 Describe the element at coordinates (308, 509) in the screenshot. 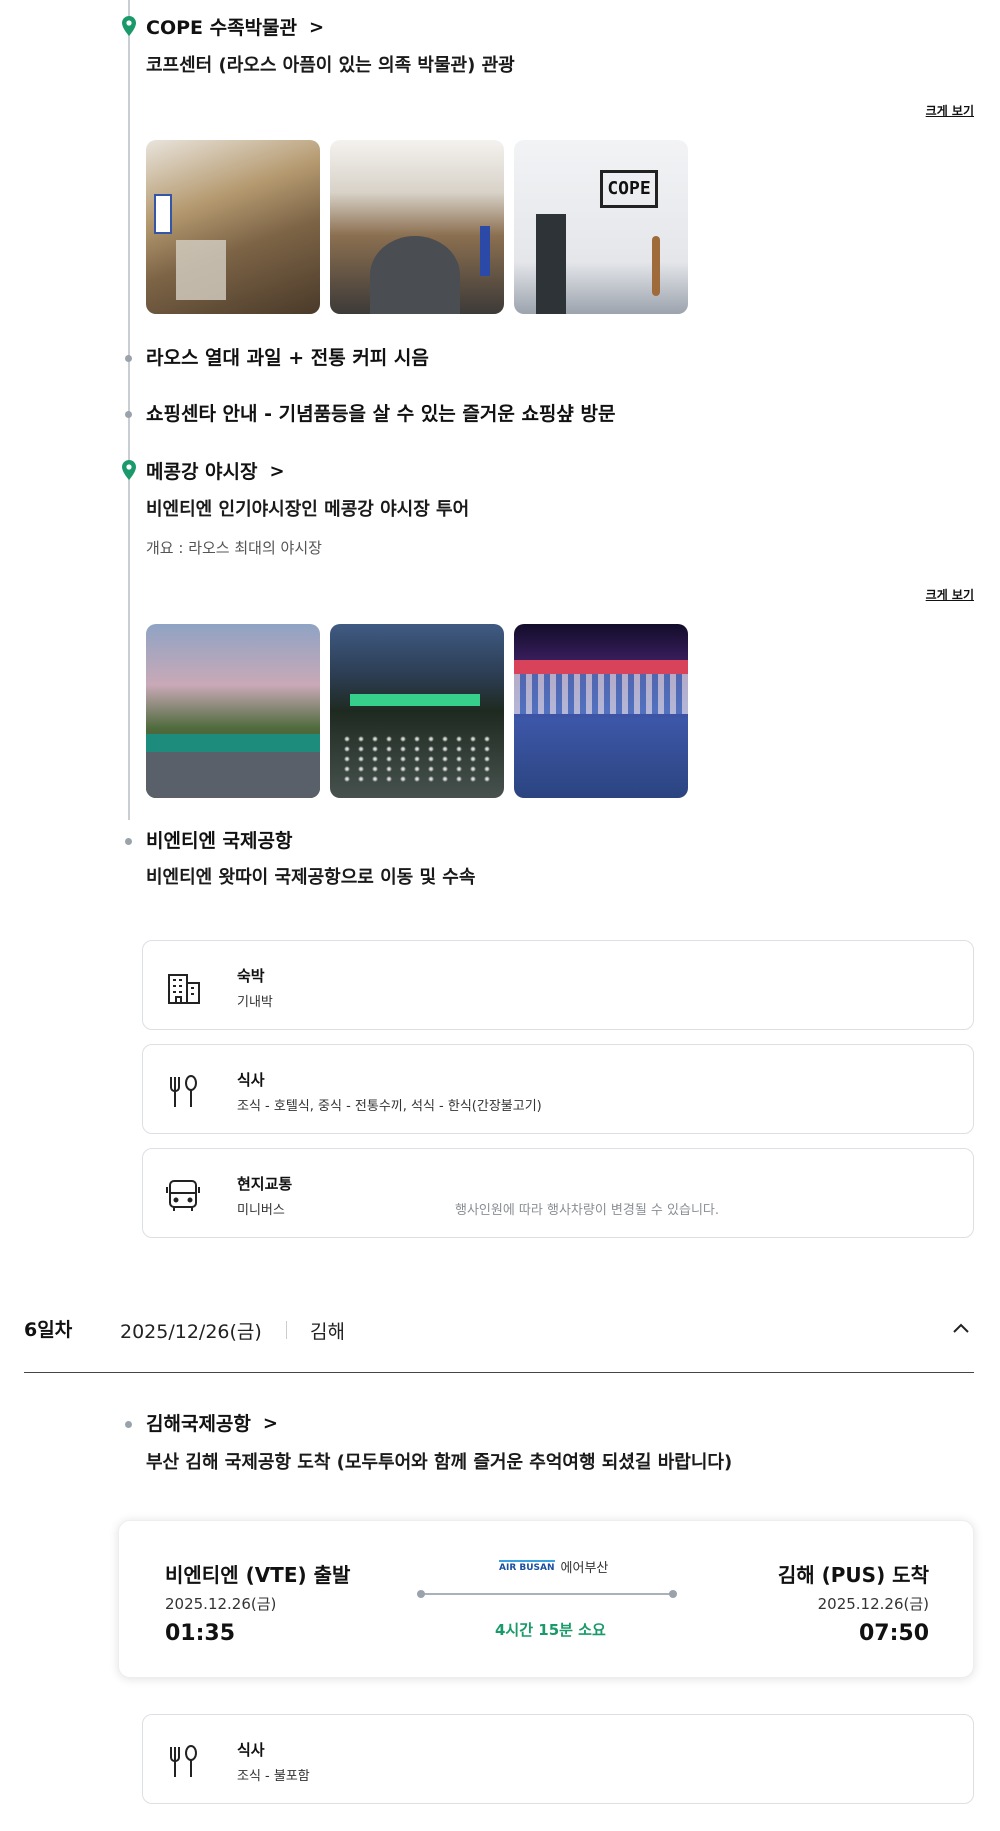

I see `stop-subtitle: 비엔티엔 인기야시장인 메콩강 야시장 투어` at that location.